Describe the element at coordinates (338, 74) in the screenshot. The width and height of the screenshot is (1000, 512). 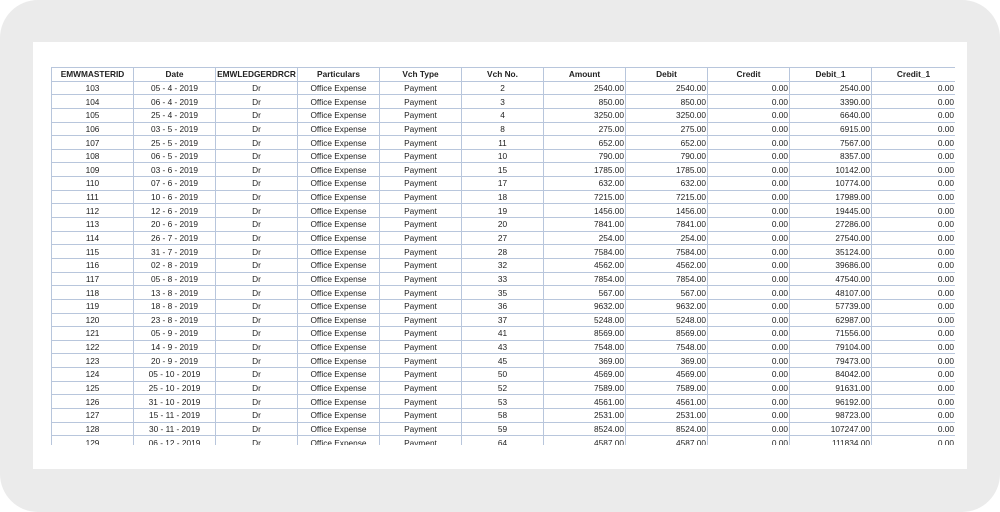
I see `col-header-particulars: Particulars` at that location.